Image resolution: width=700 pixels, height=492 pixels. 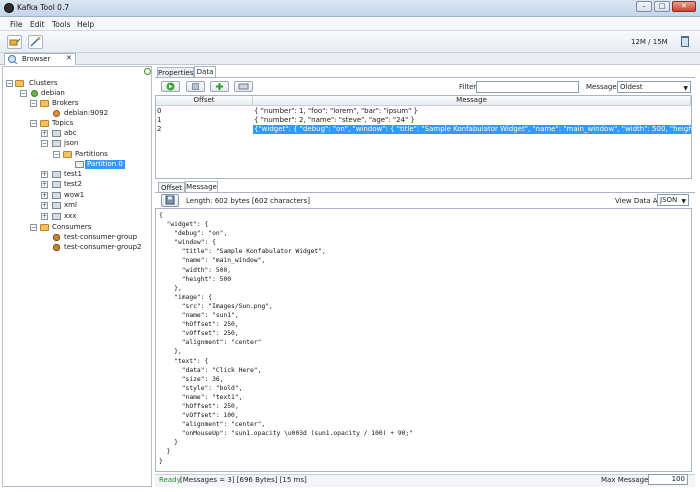 What do you see at coordinates (472, 101) in the screenshot?
I see `column-header-message: Message` at bounding box center [472, 101].